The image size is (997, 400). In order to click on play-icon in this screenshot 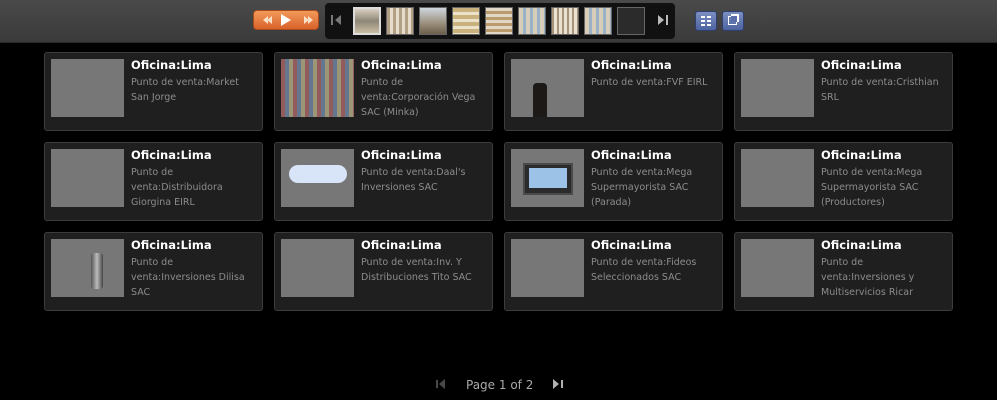, I will do `click(285, 20)`.